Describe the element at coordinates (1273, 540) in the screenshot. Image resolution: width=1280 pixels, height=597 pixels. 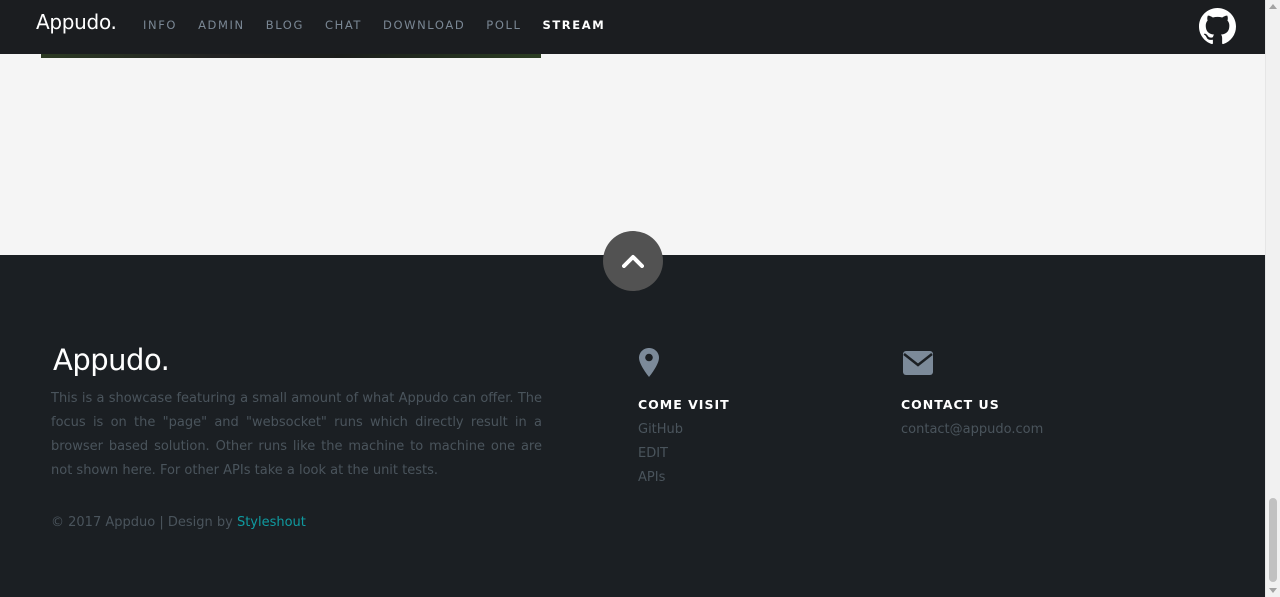
I see `scroll-thumb` at that location.